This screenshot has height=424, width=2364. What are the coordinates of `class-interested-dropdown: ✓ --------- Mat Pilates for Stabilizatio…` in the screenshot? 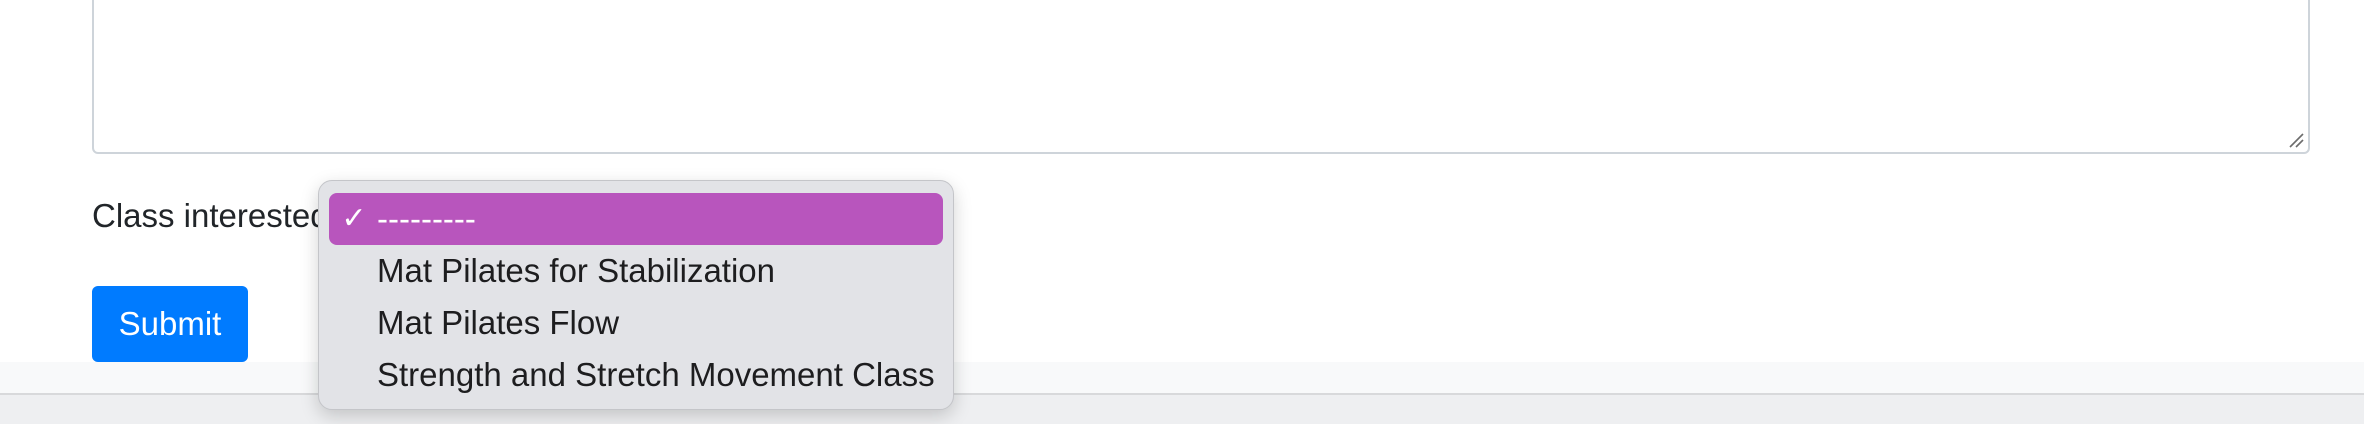 It's located at (636, 295).